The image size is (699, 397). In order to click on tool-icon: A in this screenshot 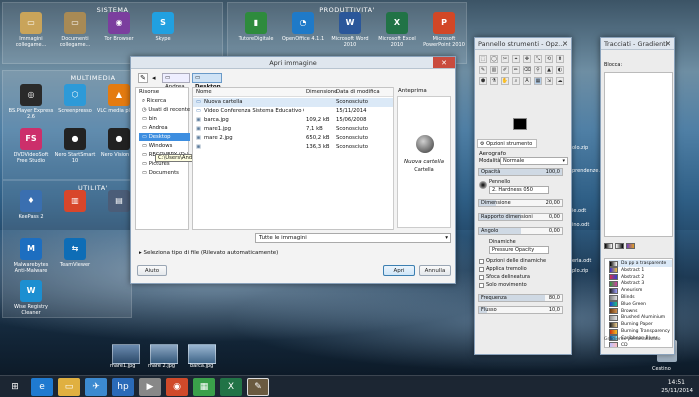, I will do `click(527, 81)`.